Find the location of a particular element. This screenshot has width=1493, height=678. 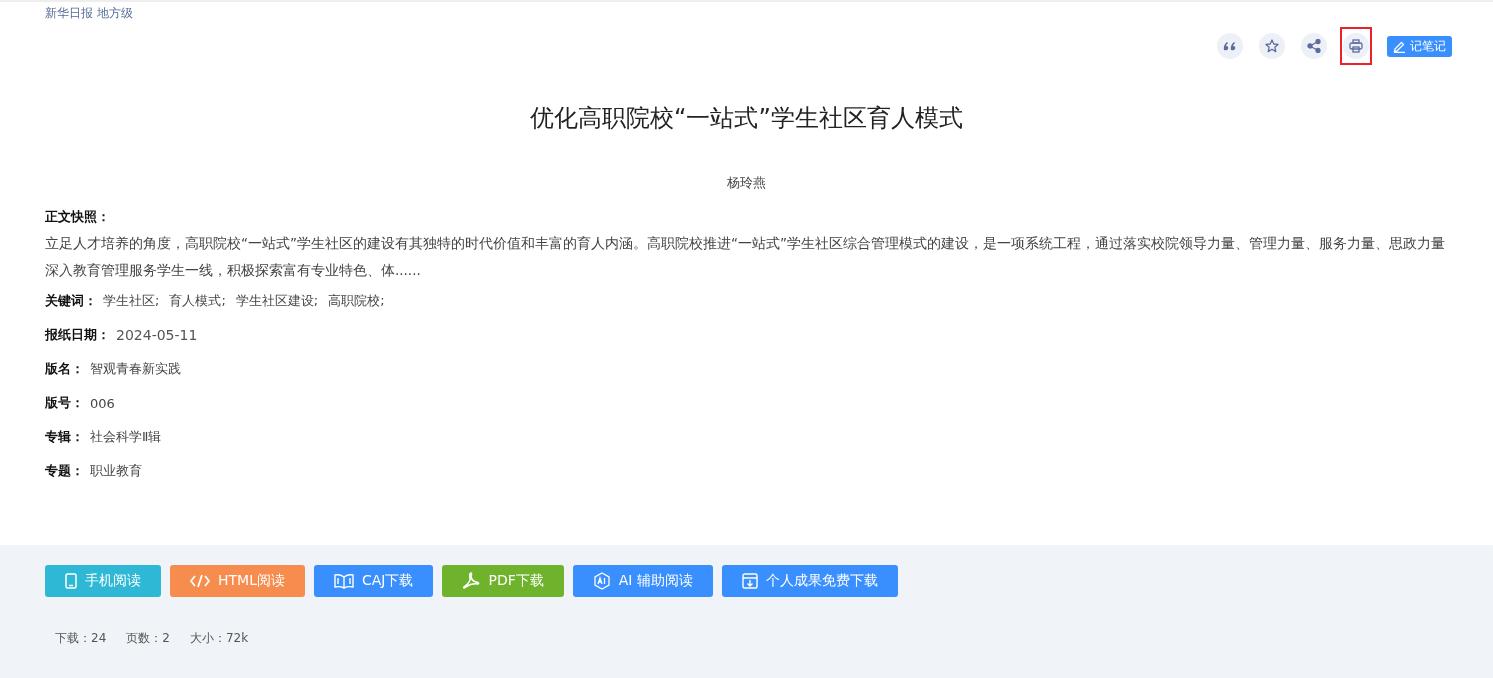

highlighted-tool-button is located at coordinates (1356, 46).